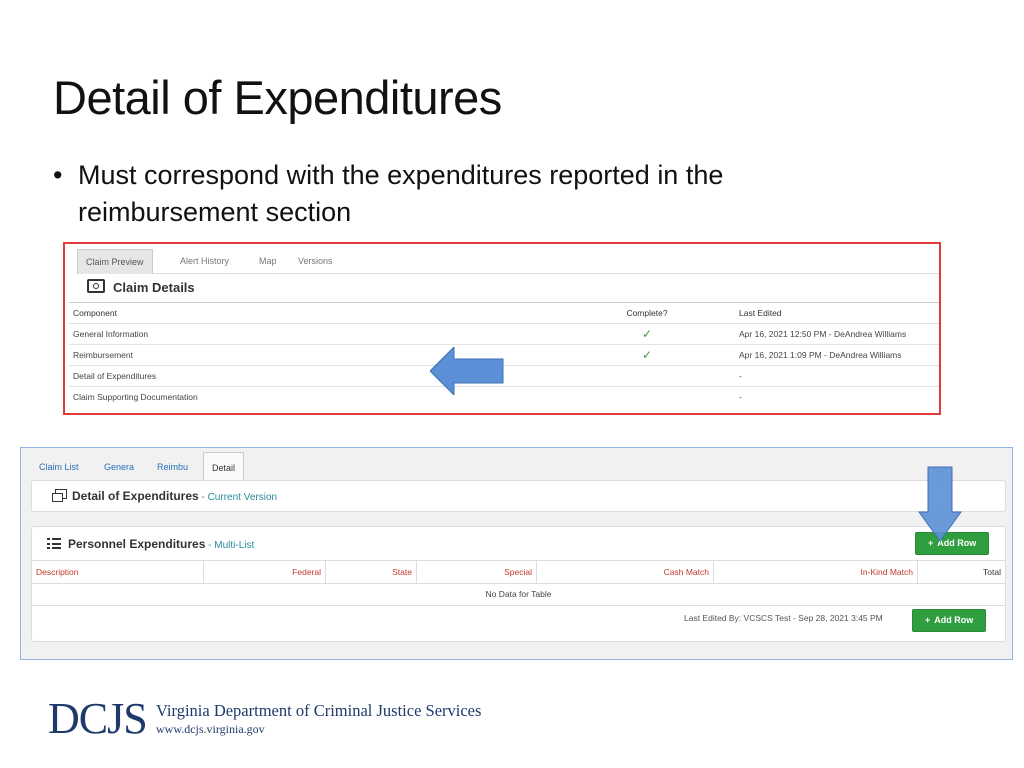  I want to click on last-edited-value: Apr 16, 2021 1:09 PM - DeAndrea Williams, so click(820, 355).